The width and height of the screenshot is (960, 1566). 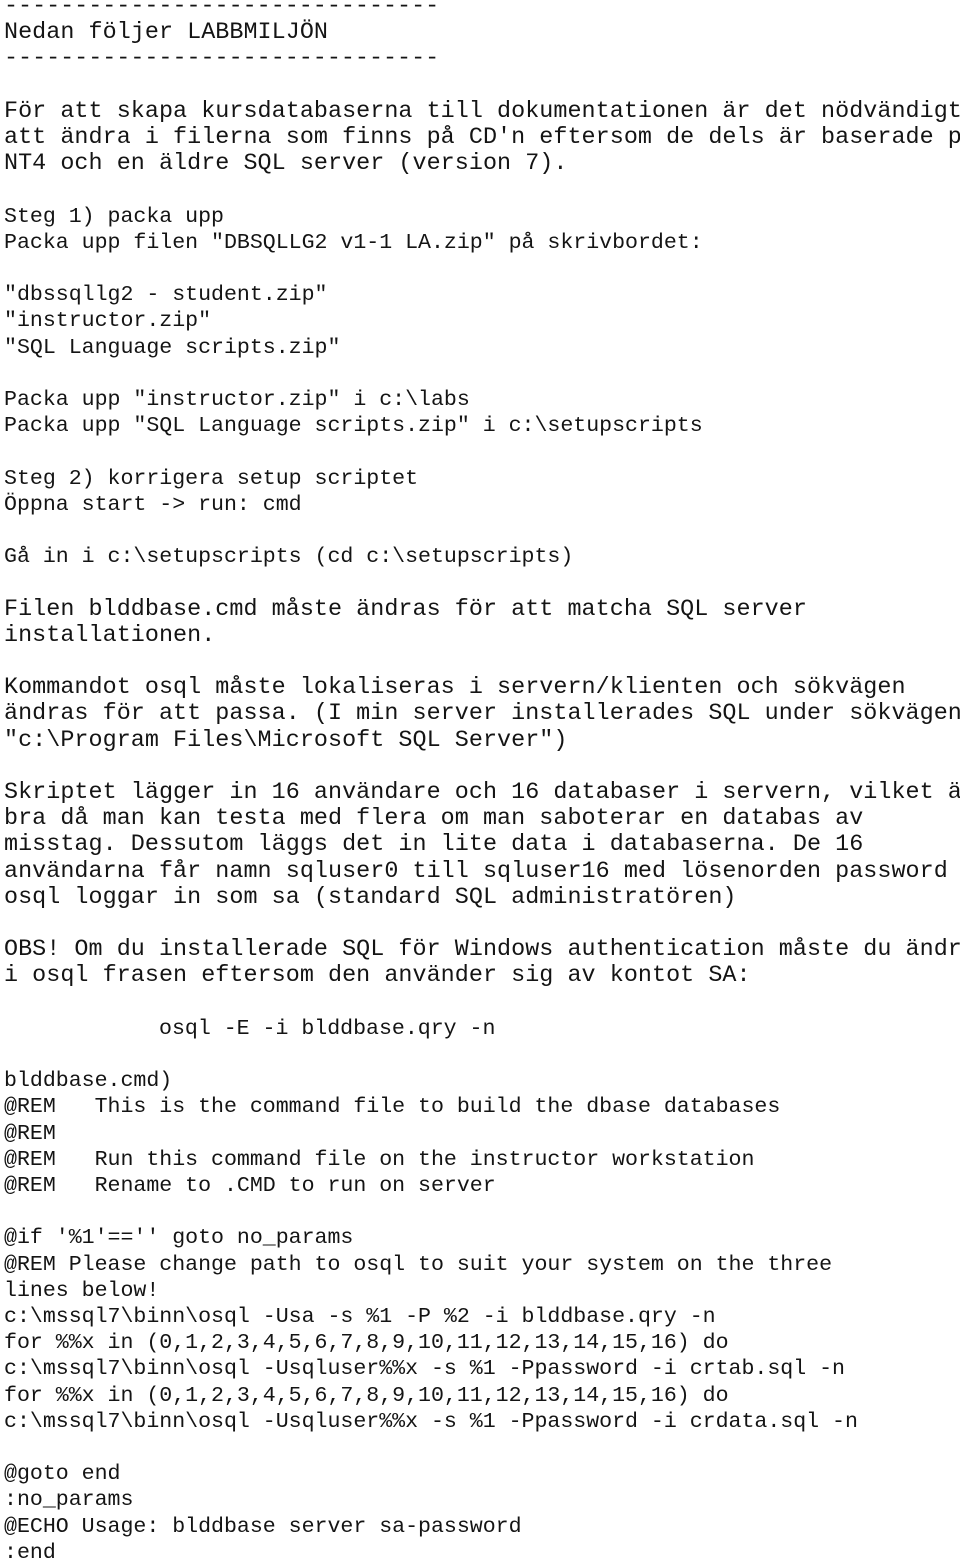 What do you see at coordinates (153, 504) in the screenshot?
I see `step2-open-cmd: Öppna start -> run: cmd` at bounding box center [153, 504].